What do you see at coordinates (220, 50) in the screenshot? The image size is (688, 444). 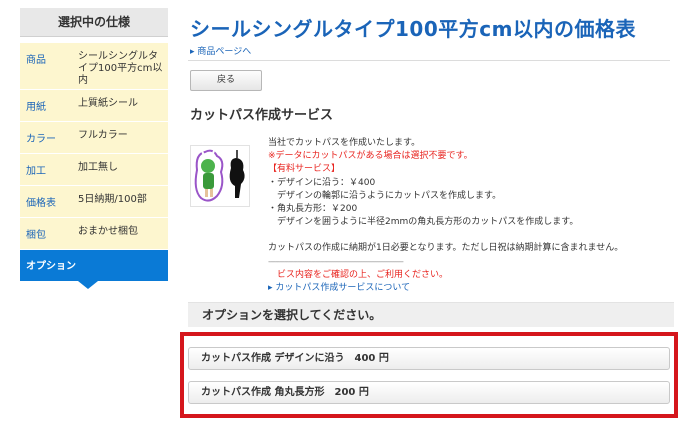 I see `product-page-link: ▸ 商品ページへ` at bounding box center [220, 50].